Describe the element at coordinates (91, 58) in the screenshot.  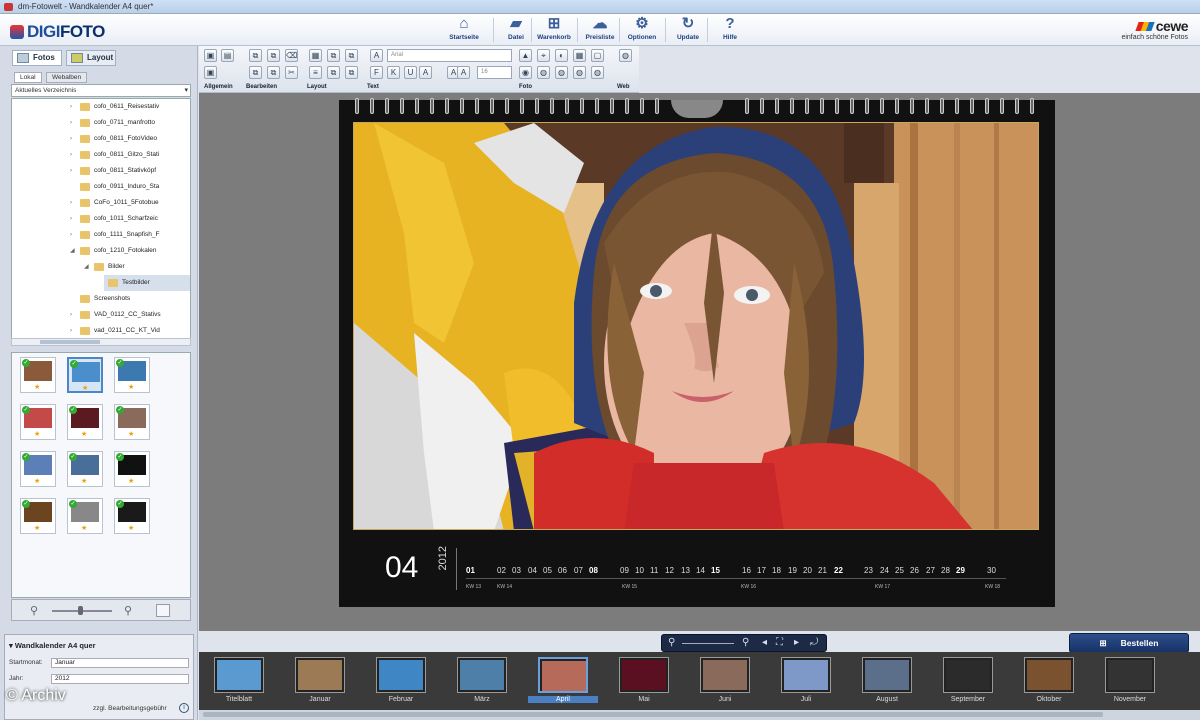
I see `tab-layout: Layout` at that location.